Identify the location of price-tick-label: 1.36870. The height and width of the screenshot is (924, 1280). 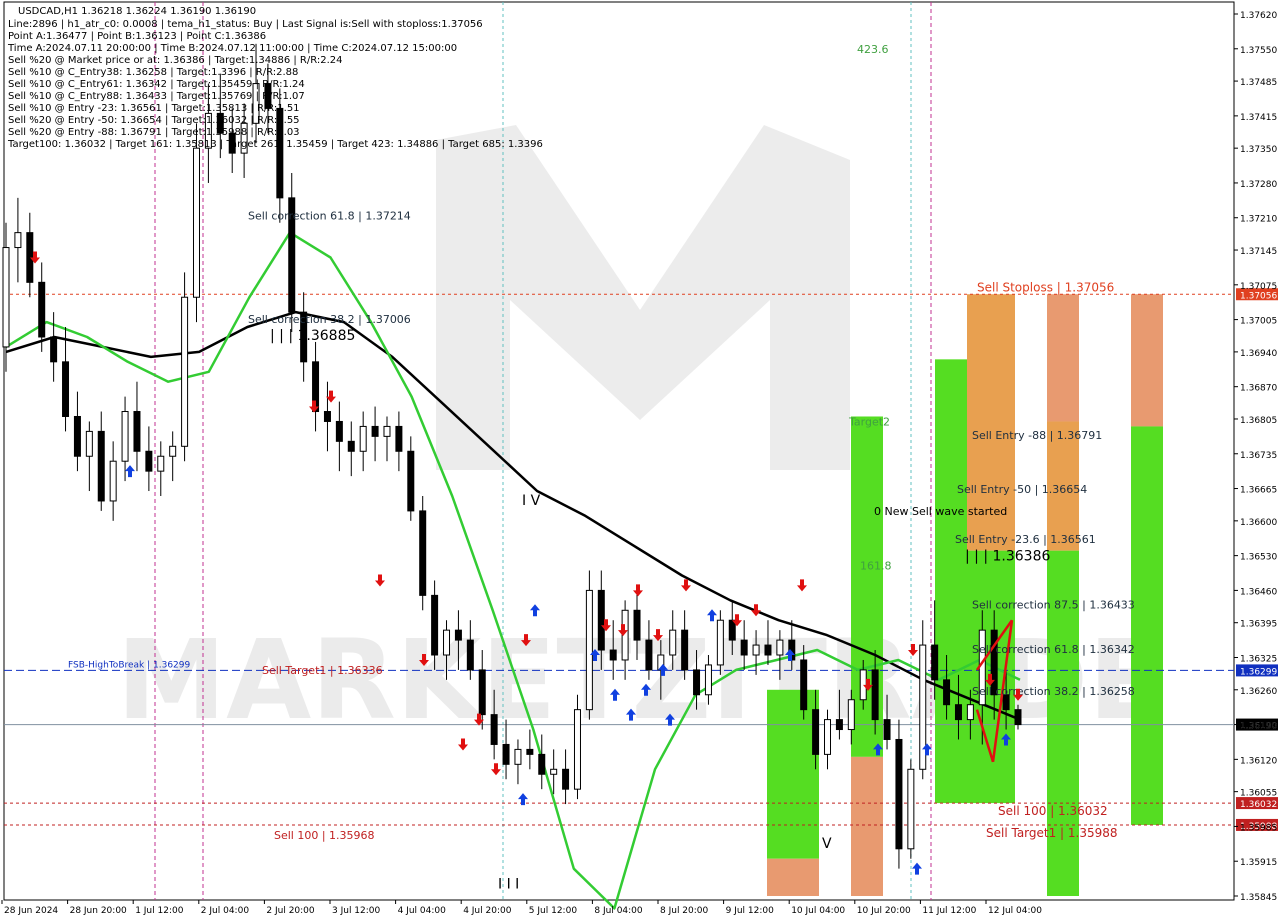
(1258, 389).